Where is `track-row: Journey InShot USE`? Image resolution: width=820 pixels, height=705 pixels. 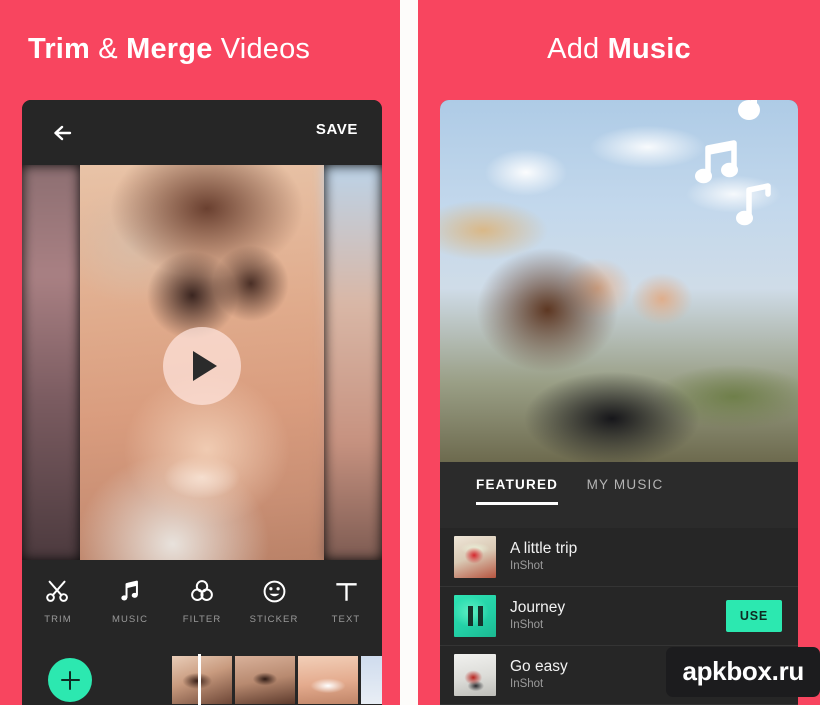
track-row: Journey InShot USE is located at coordinates (619, 615).